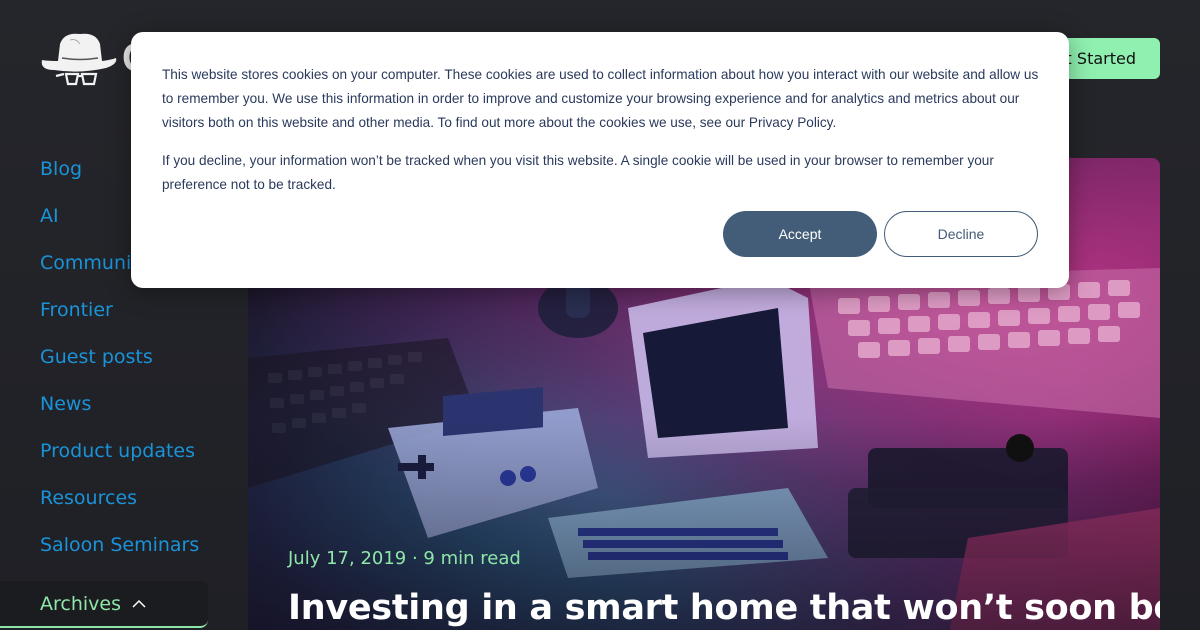 Image resolution: width=1200 pixels, height=630 pixels. Describe the element at coordinates (880, 234) in the screenshot. I see `cookie-actions: Accept Decline` at that location.